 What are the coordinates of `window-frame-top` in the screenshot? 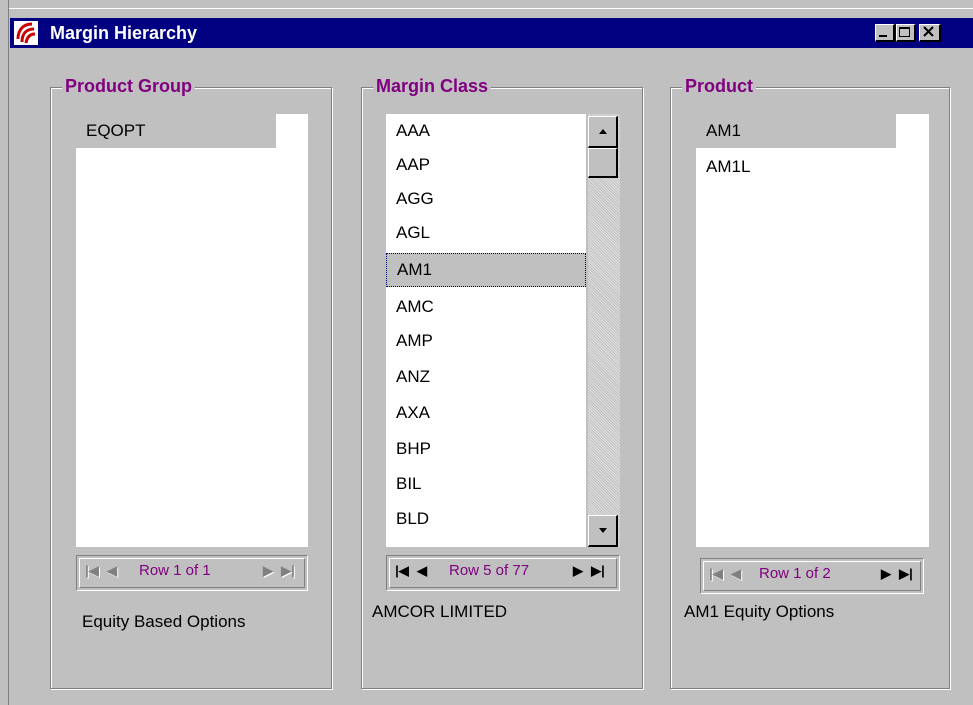 It's located at (486, 4).